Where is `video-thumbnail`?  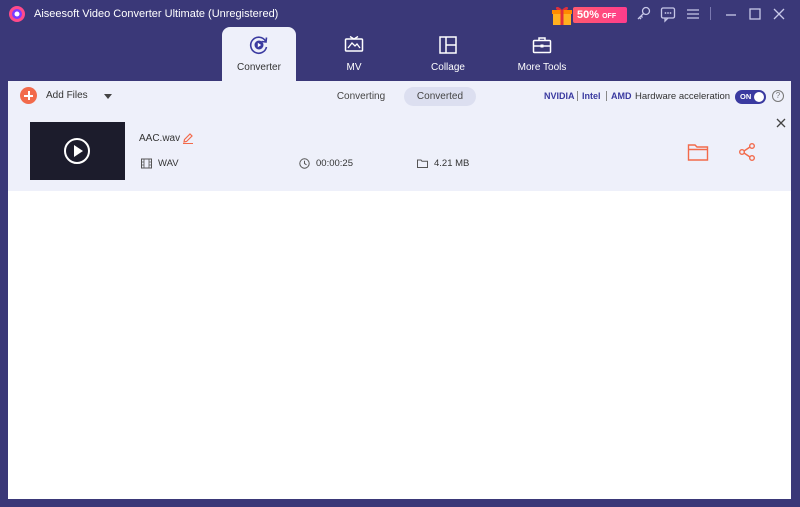
video-thumbnail is located at coordinates (77, 151).